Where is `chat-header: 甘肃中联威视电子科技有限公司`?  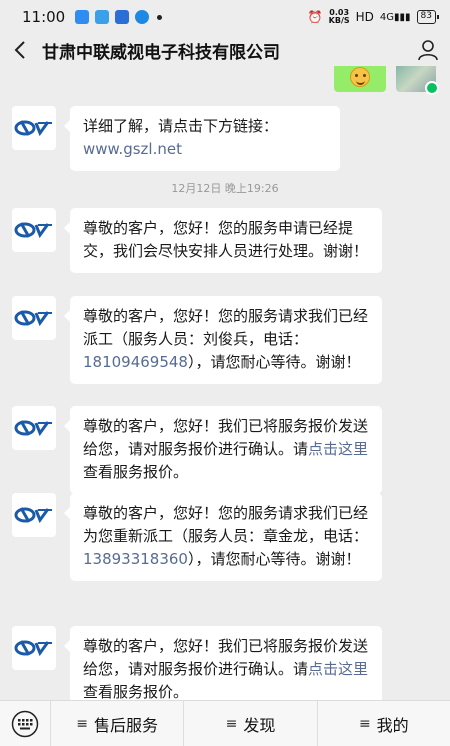 chat-header: 甘肃中联威视电子科技有限公司 is located at coordinates (225, 50).